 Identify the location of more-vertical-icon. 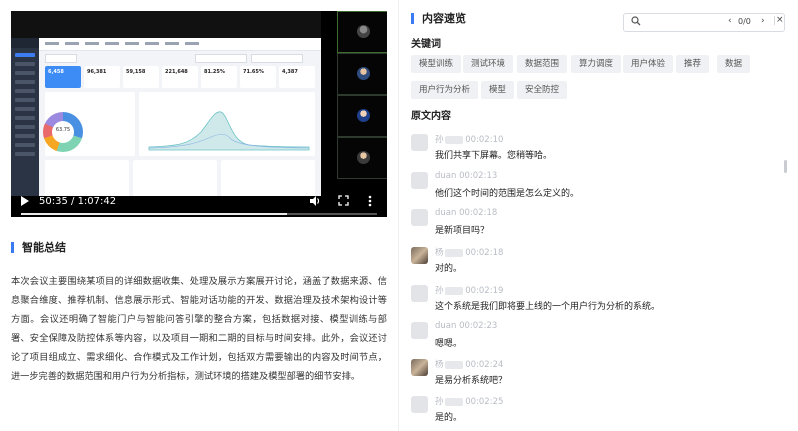
(370, 202).